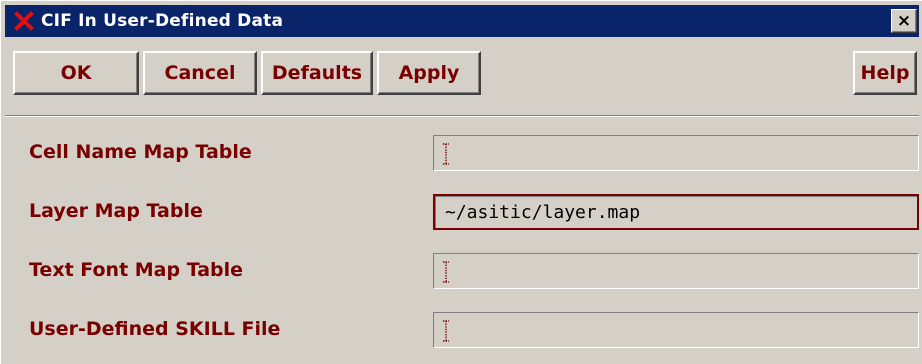 The height and width of the screenshot is (364, 922). Describe the element at coordinates (676, 153) in the screenshot. I see `cell-name-map-input` at that location.